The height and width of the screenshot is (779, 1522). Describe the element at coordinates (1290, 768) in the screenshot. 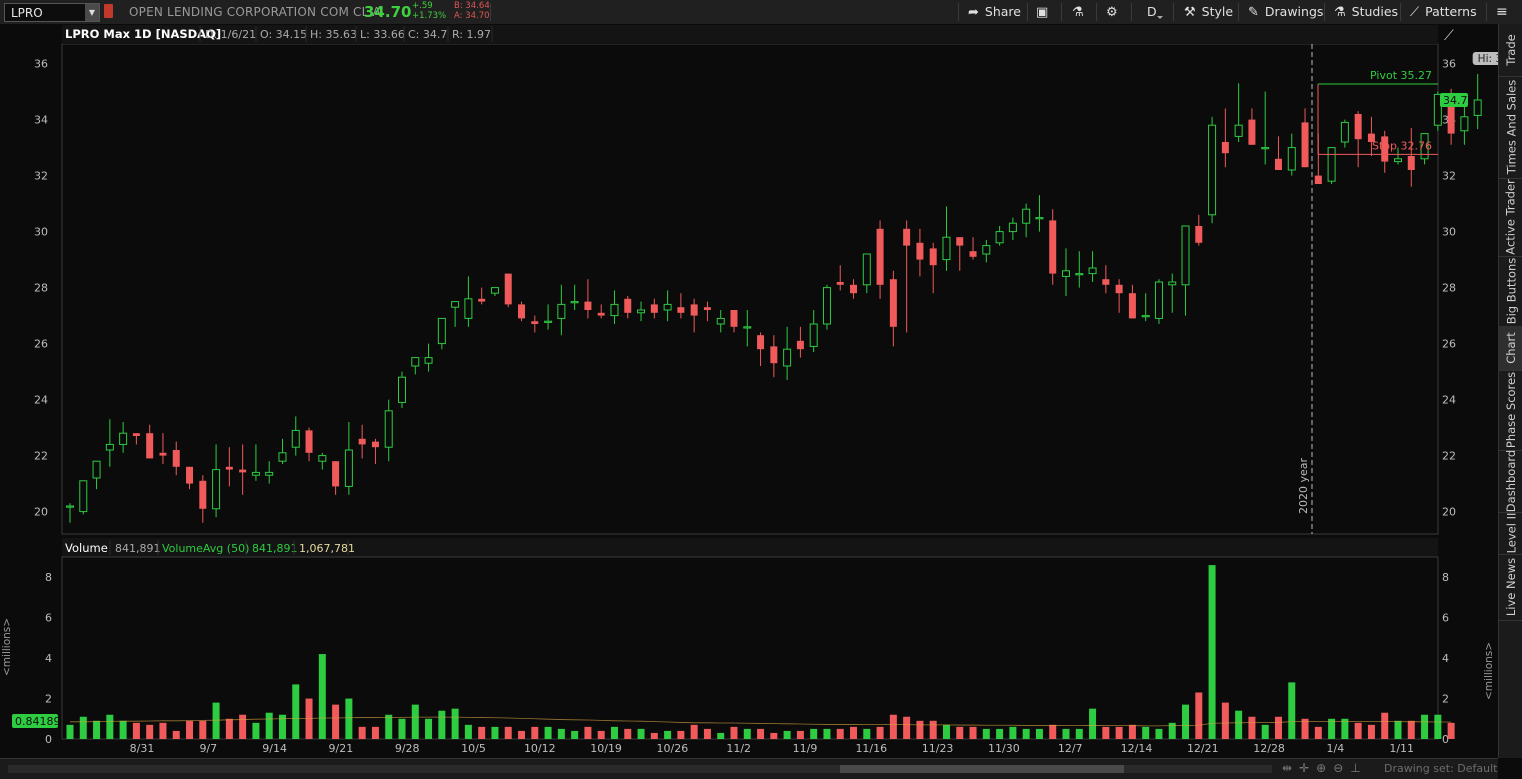

I see `pan-icon: ⇹` at that location.